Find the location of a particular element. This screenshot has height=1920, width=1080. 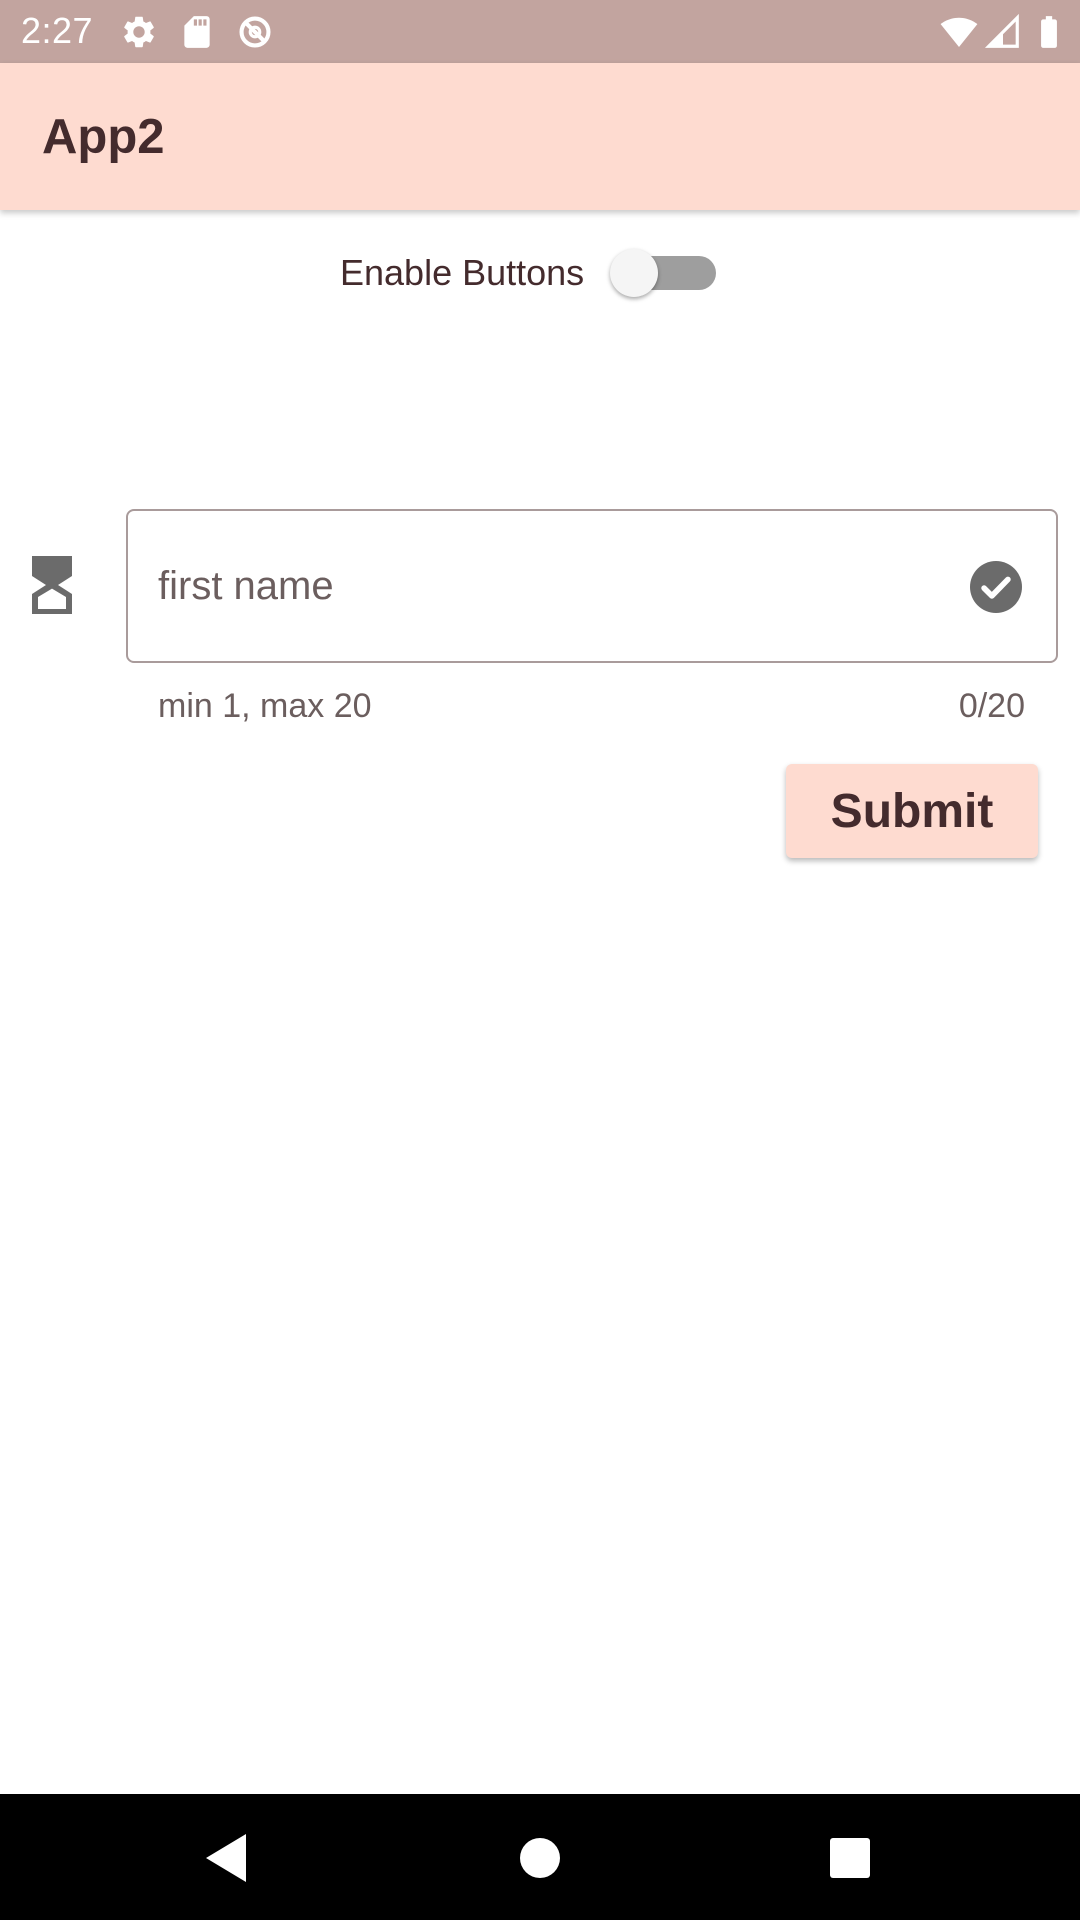

submit-button: Submit is located at coordinates (912, 811).